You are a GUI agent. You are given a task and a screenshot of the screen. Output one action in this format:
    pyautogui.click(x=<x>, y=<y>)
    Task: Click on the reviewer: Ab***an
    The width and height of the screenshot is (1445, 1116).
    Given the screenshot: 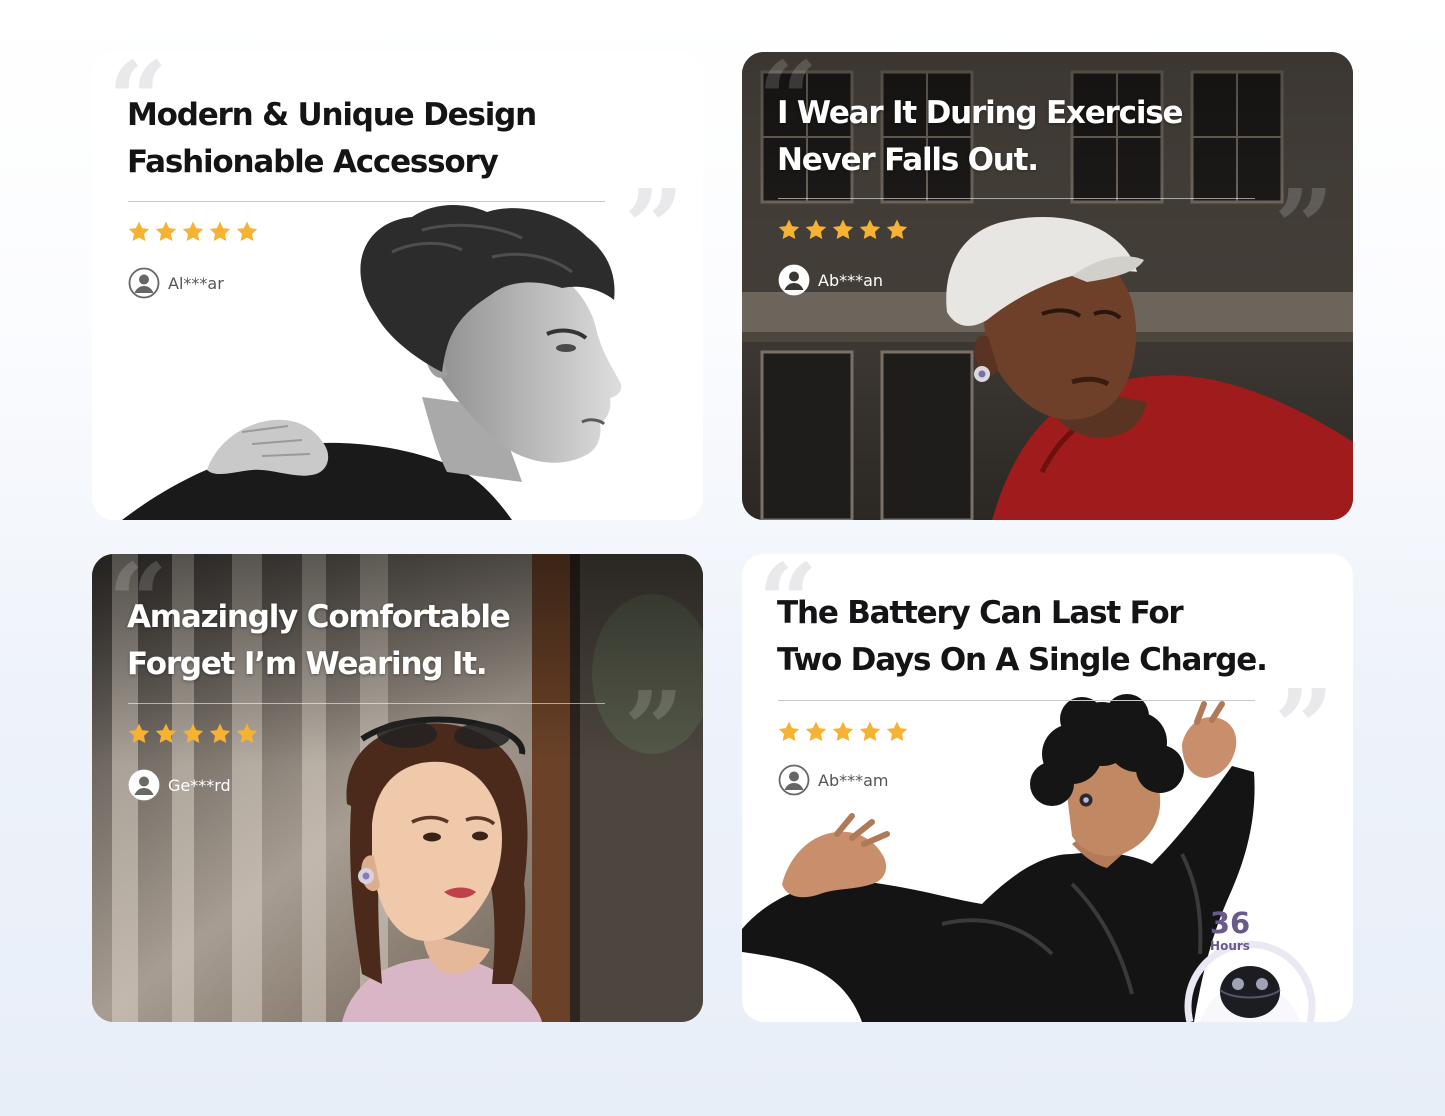 What is the action you would take?
    pyautogui.click(x=830, y=280)
    